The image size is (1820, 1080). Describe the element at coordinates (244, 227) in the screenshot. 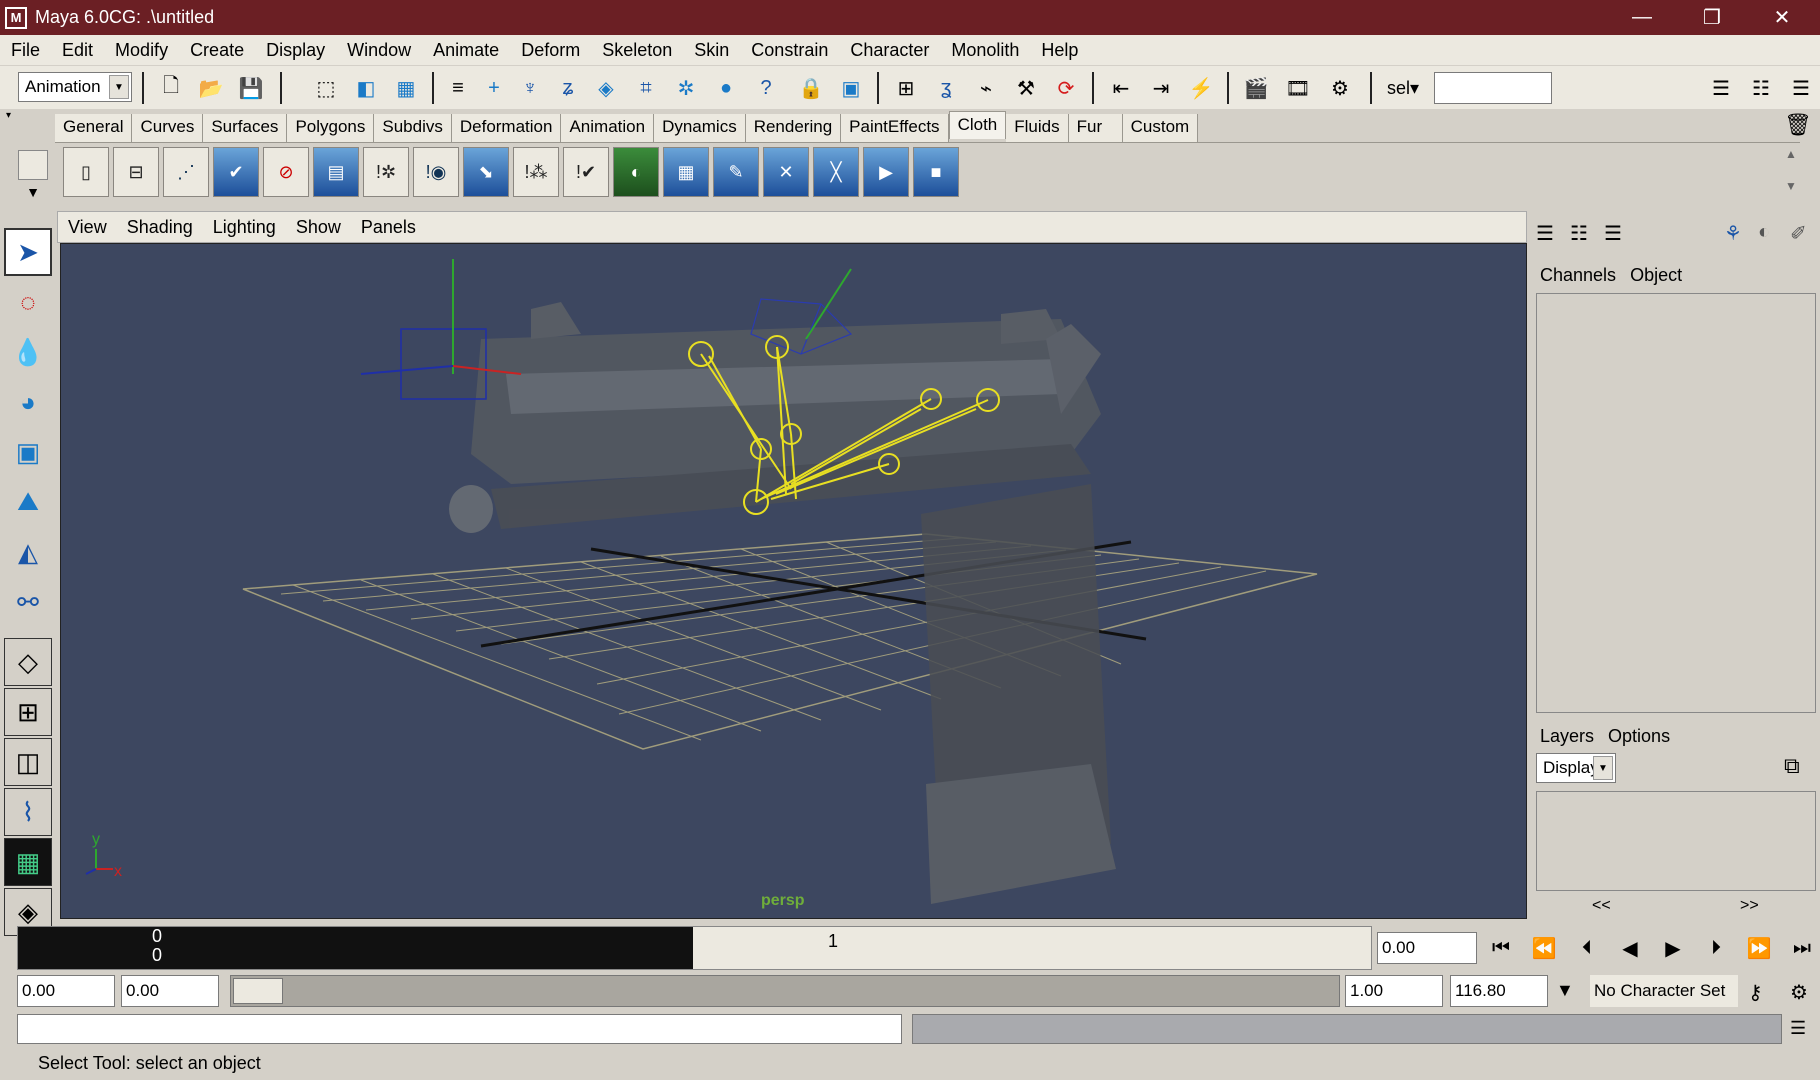

I see `viewport-menu-lighting: Lighting` at that location.